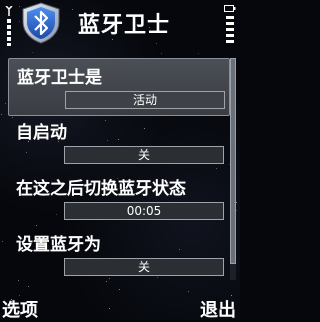 This screenshot has width=320, height=322. Describe the element at coordinates (118, 142) in the screenshot. I see `setting-autostart: 自启动 关` at that location.